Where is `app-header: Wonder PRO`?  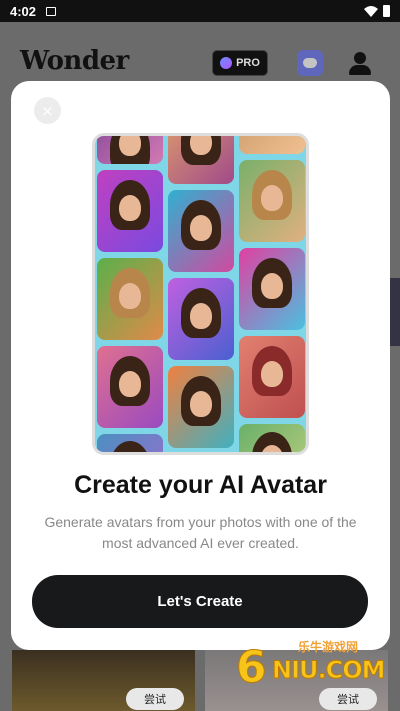
app-header: Wonder PRO is located at coordinates (200, 63).